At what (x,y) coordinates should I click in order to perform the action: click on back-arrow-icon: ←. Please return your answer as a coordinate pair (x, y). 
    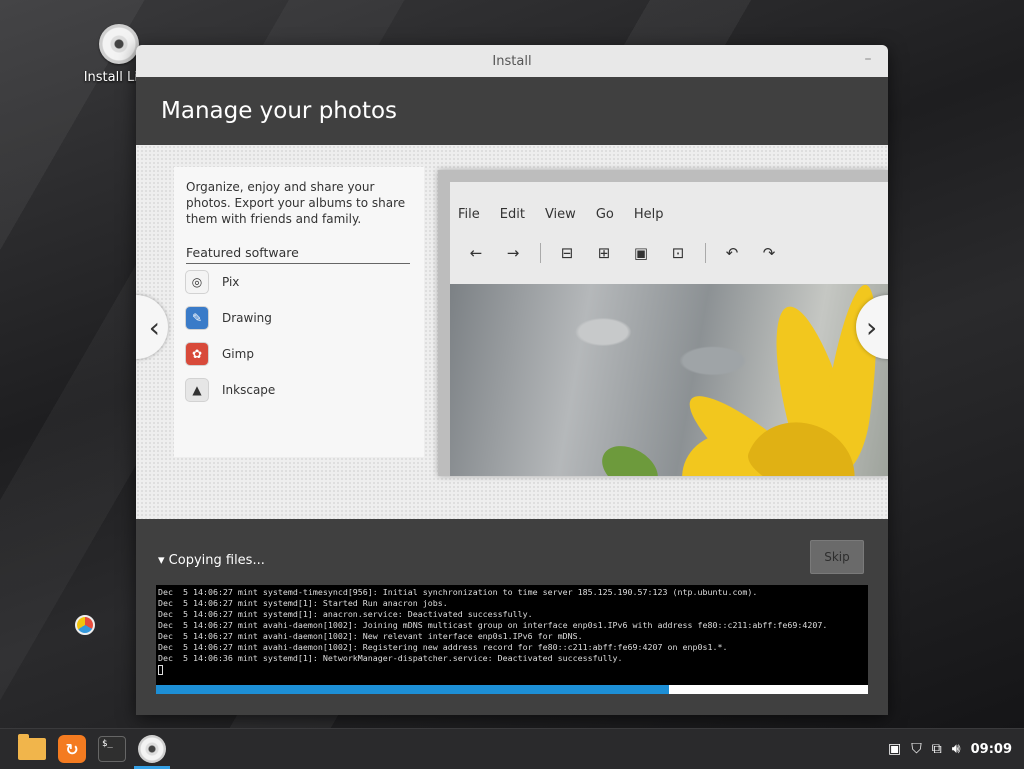
    Looking at the image, I should click on (476, 253).